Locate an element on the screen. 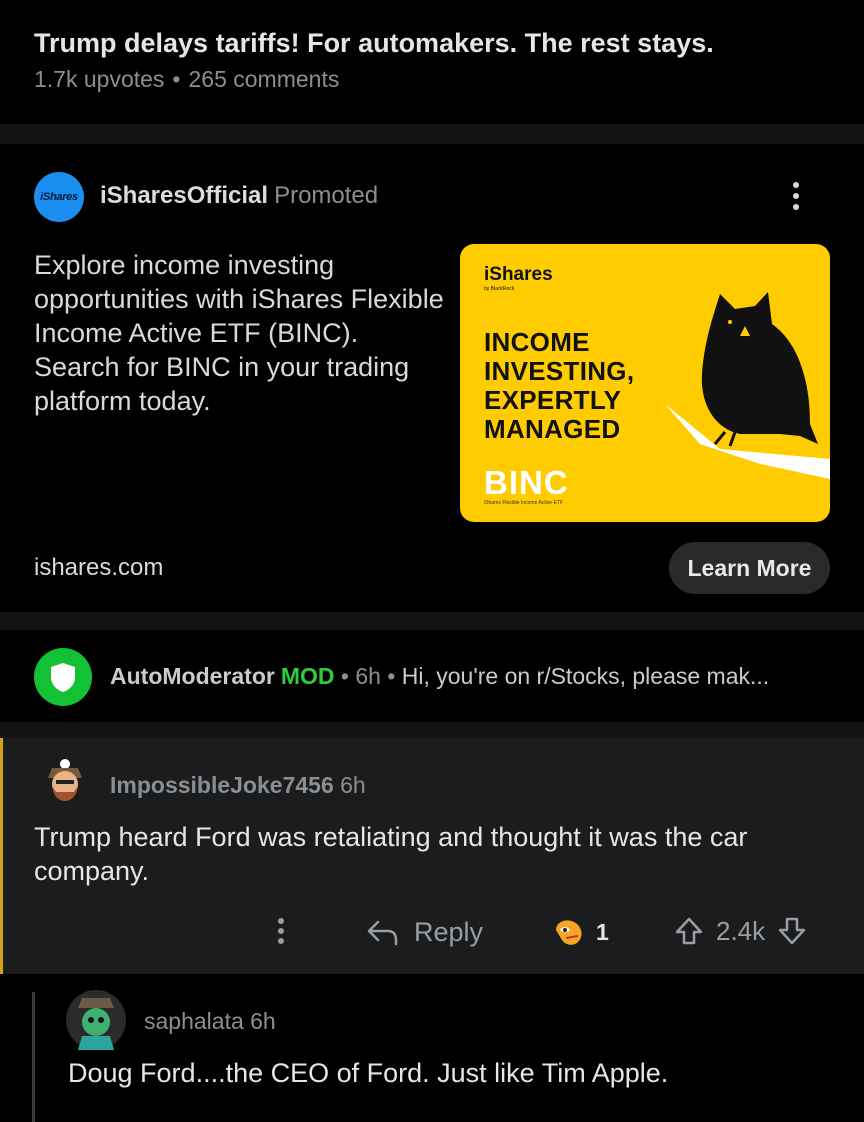 The image size is (864, 1122). headline-line: MANAGED is located at coordinates (552, 429).